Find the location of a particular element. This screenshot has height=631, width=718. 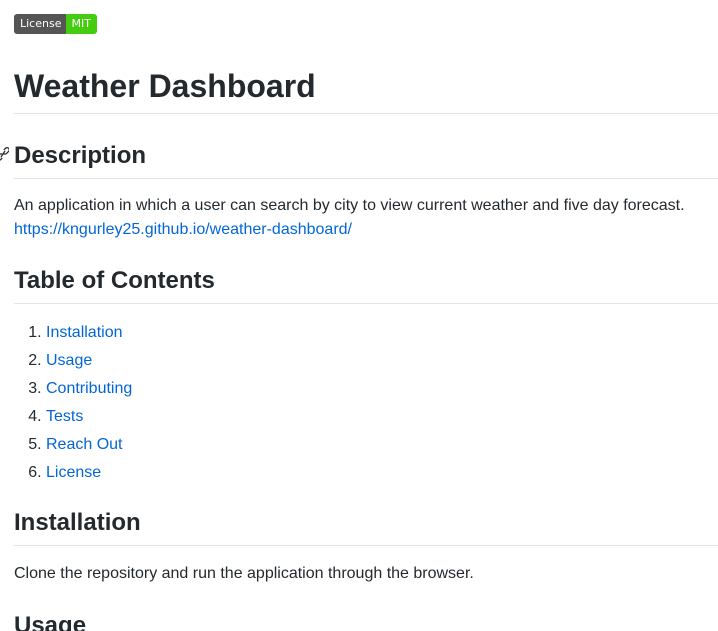

installation-heading: Installation is located at coordinates (366, 526).